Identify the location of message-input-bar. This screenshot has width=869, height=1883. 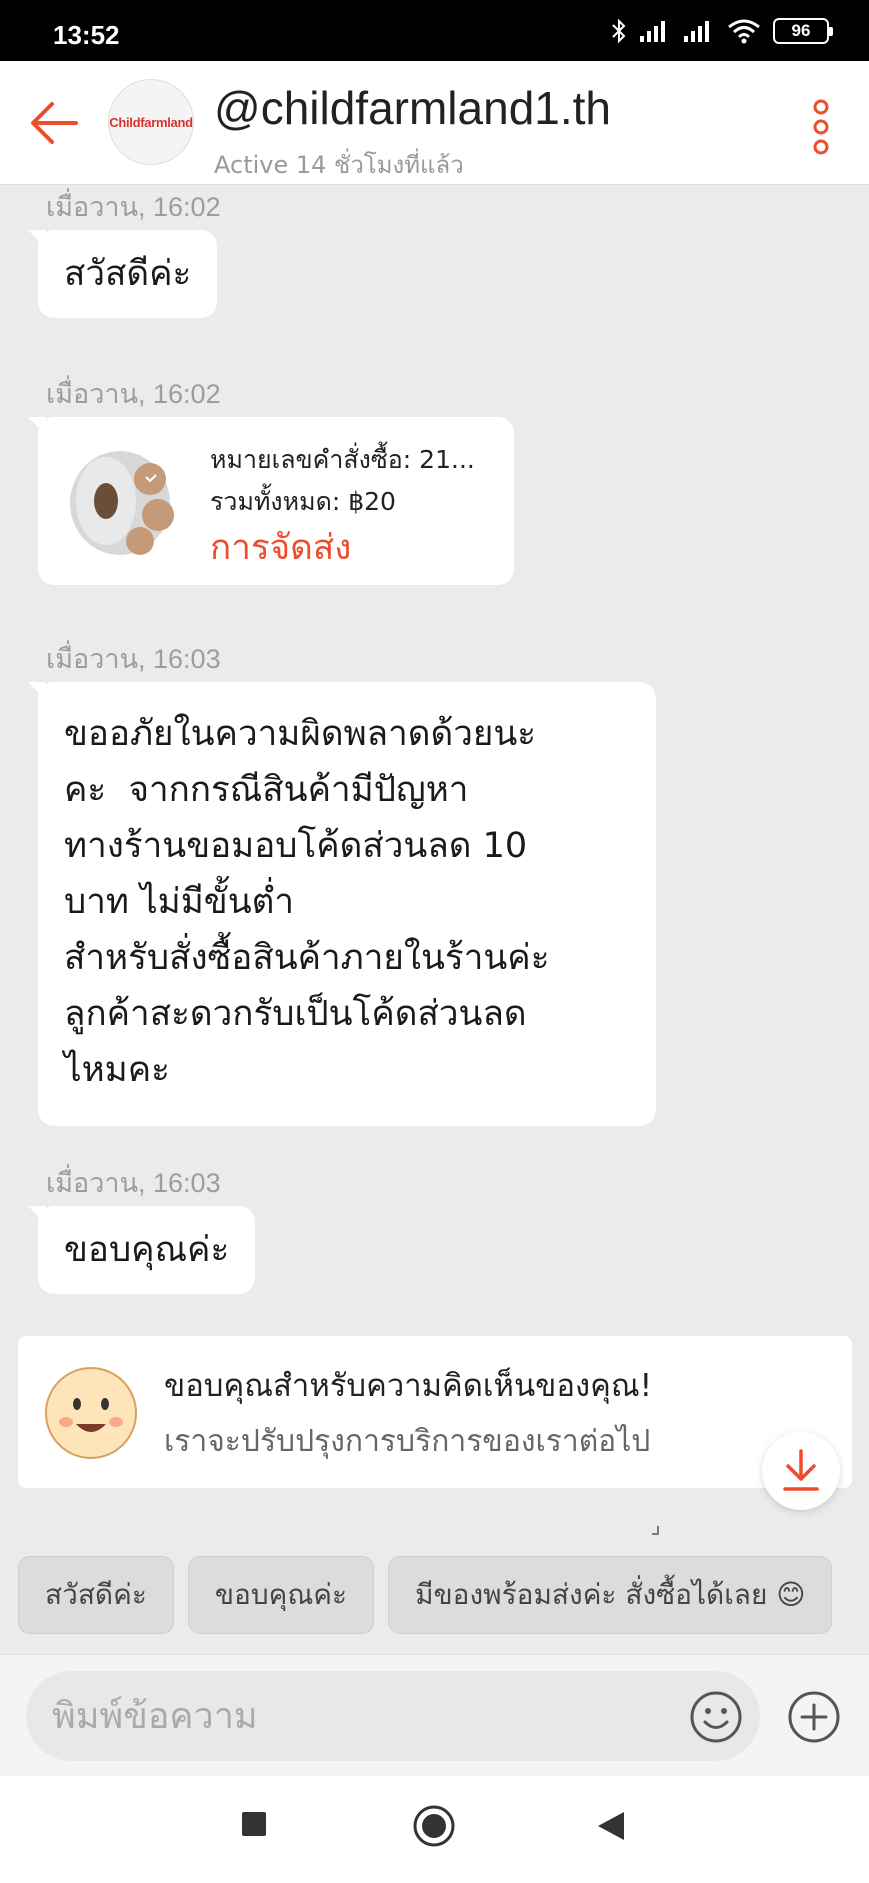
(434, 1715).